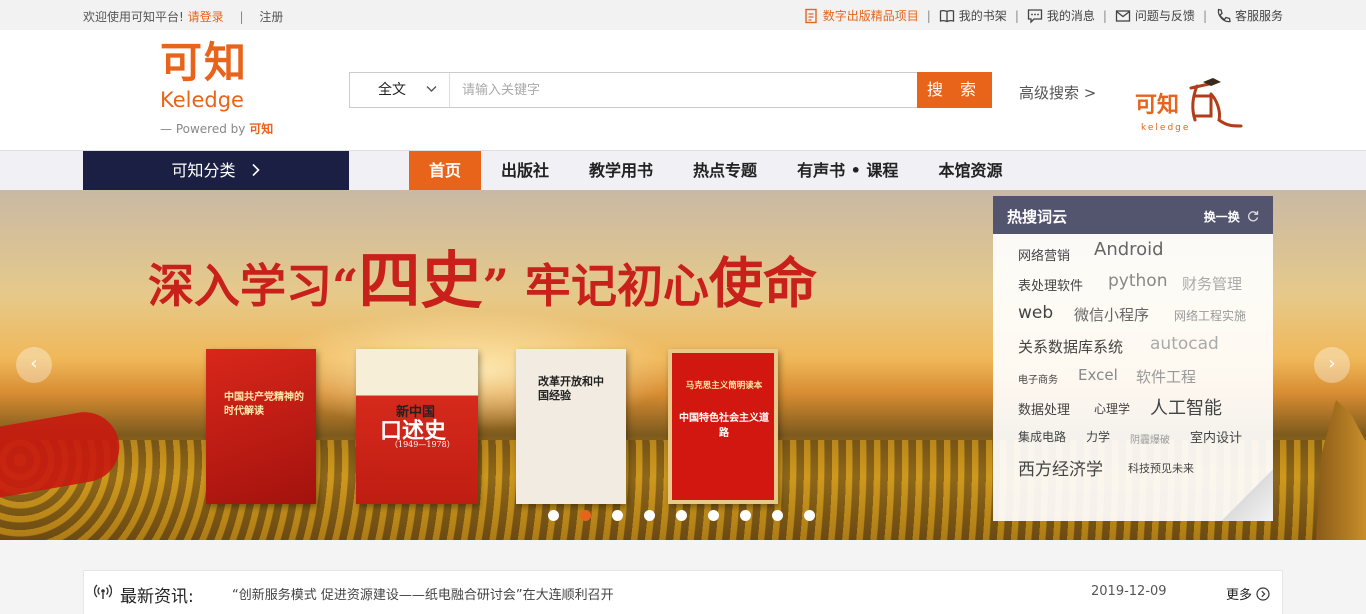 This screenshot has width=1366, height=614. Describe the element at coordinates (431, 89) in the screenshot. I see `chevron-down-icon` at that location.